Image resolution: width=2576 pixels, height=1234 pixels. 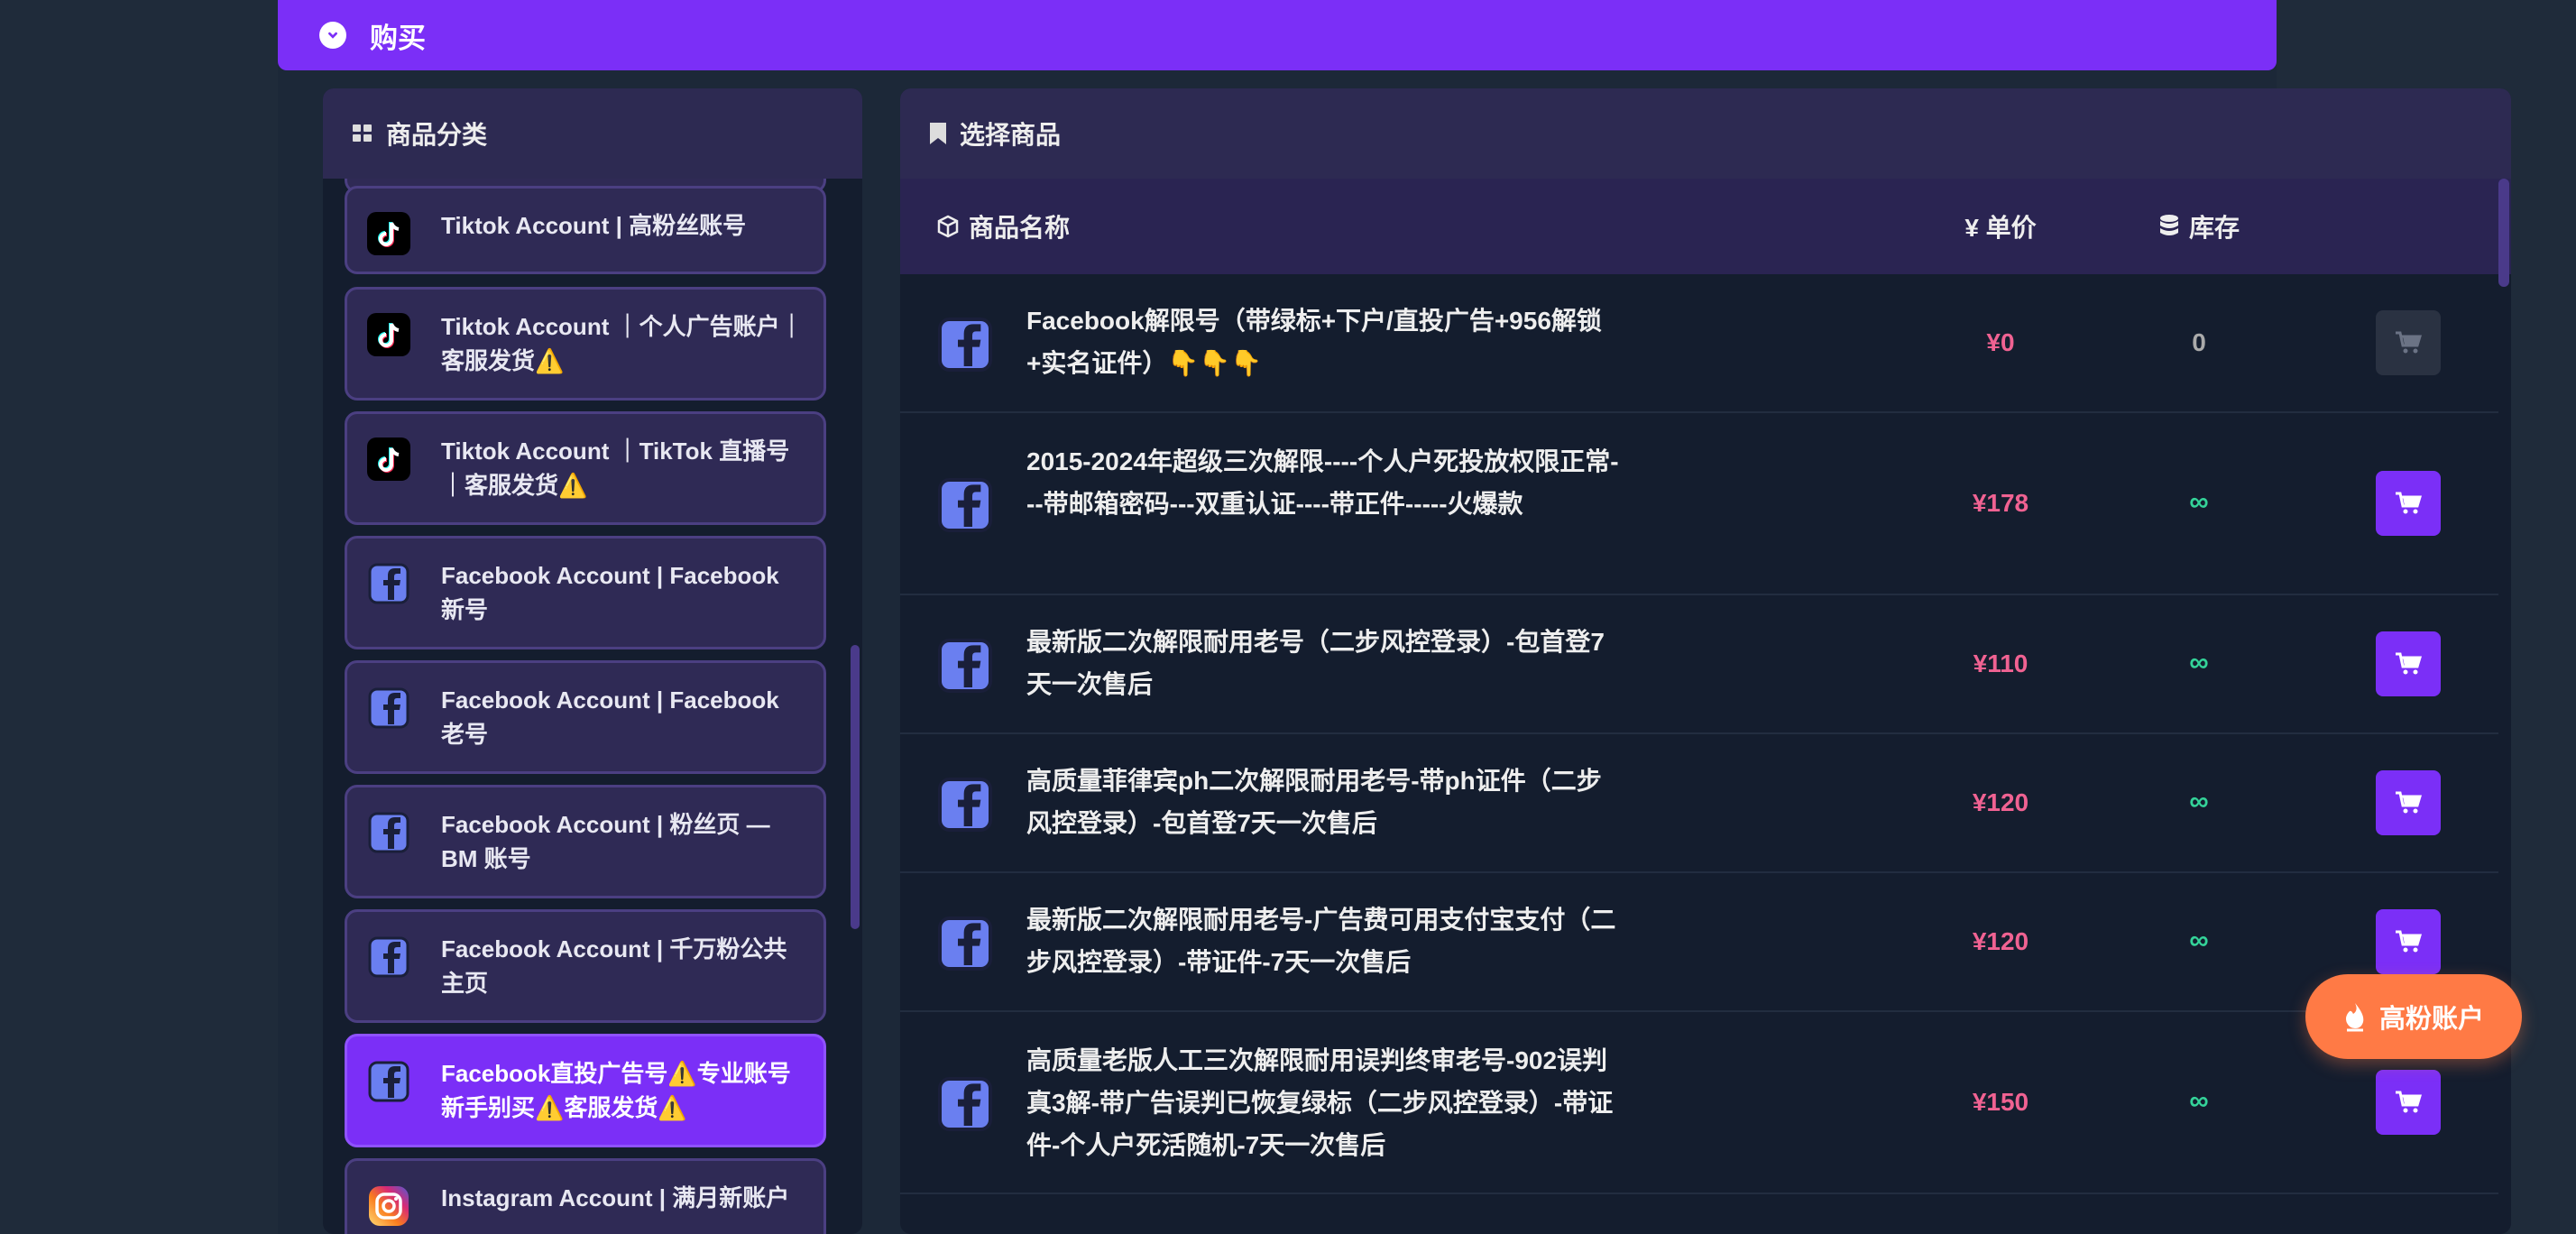 What do you see at coordinates (1316, 663) in the screenshot?
I see `product-name: 最新版二次解限耐用老号（二步风控登录）-包首登7天一次售后` at bounding box center [1316, 663].